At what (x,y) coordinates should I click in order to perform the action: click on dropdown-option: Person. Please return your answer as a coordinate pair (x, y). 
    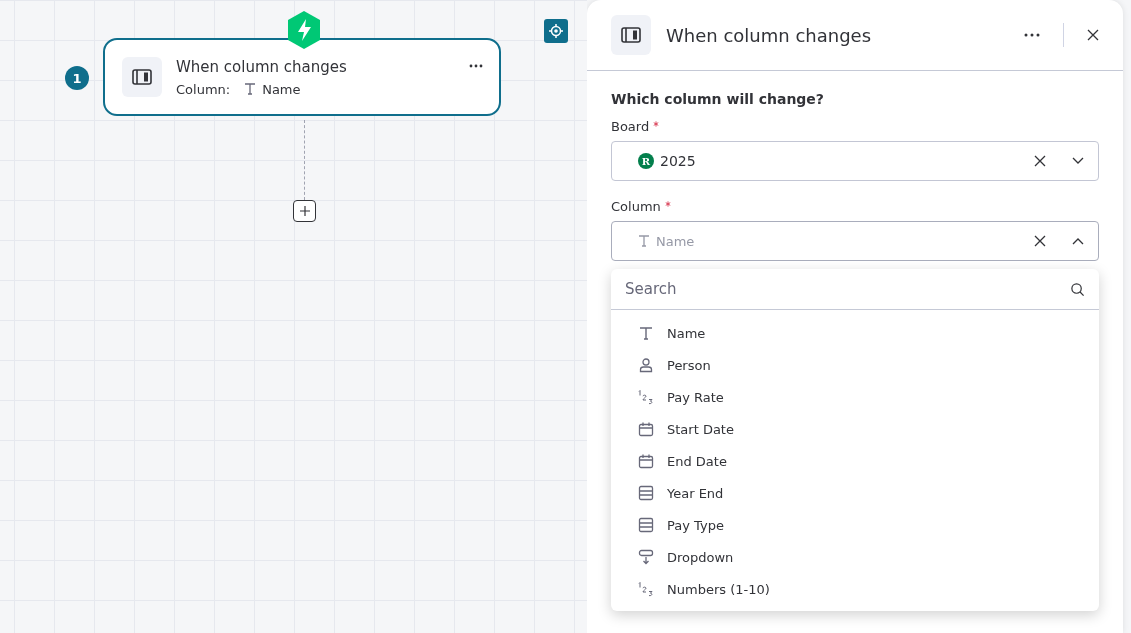
    Looking at the image, I should click on (855, 365).